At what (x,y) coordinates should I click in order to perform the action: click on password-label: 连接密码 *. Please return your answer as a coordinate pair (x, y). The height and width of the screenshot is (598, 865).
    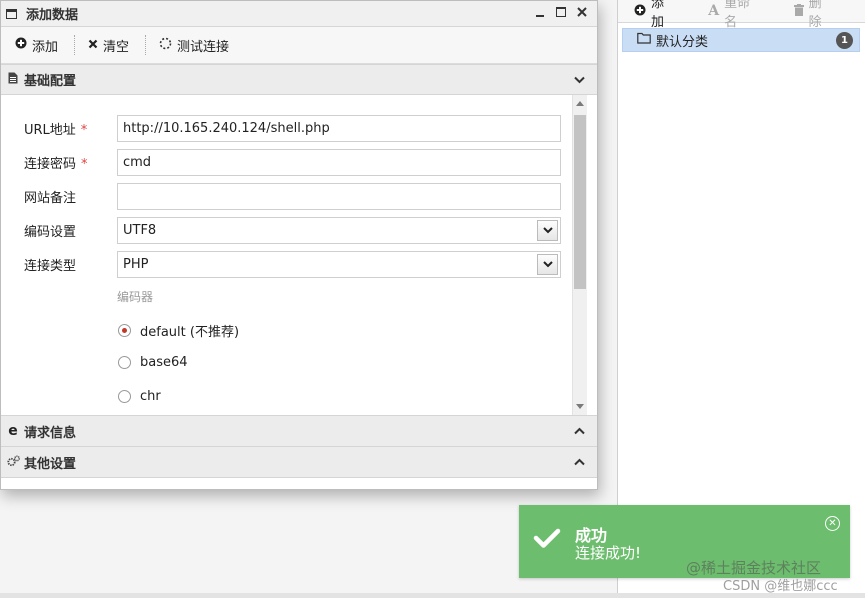
    Looking at the image, I should click on (70, 162).